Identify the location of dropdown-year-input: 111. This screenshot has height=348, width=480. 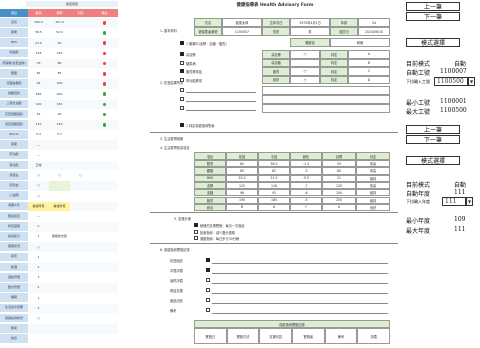
(454, 201).